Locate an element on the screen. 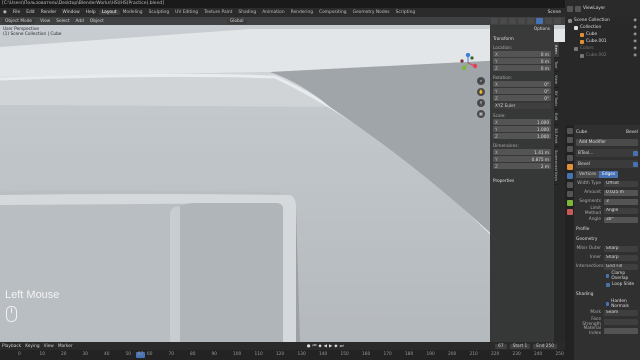 This screenshot has width=640, height=360. rotation-z-field: Z 0° is located at coordinates (522, 98).